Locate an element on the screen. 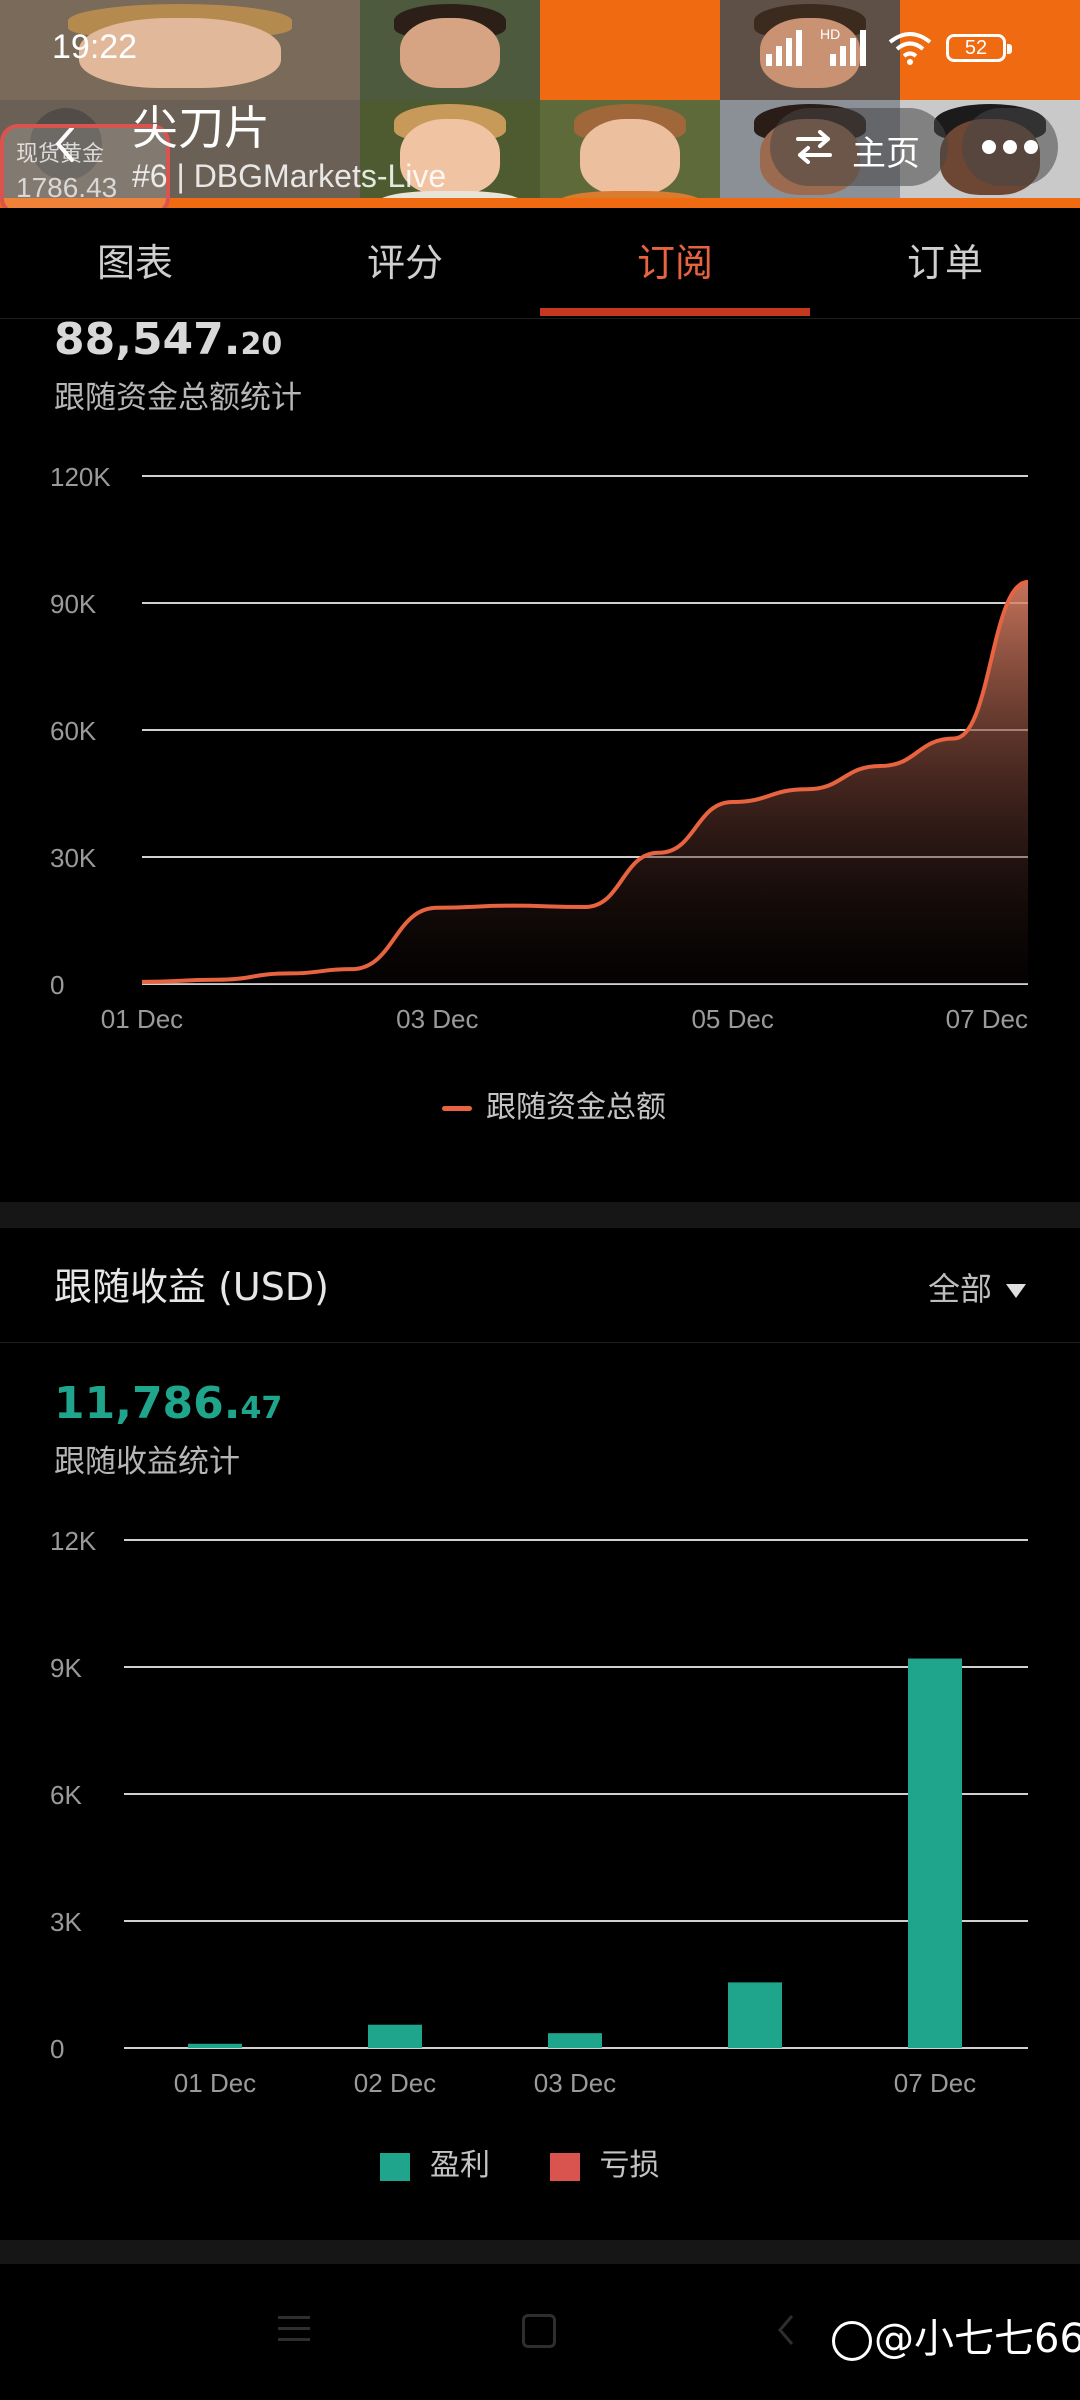 This screenshot has height=2400, width=1080. recent-apps-icon is located at coordinates (294, 2332).